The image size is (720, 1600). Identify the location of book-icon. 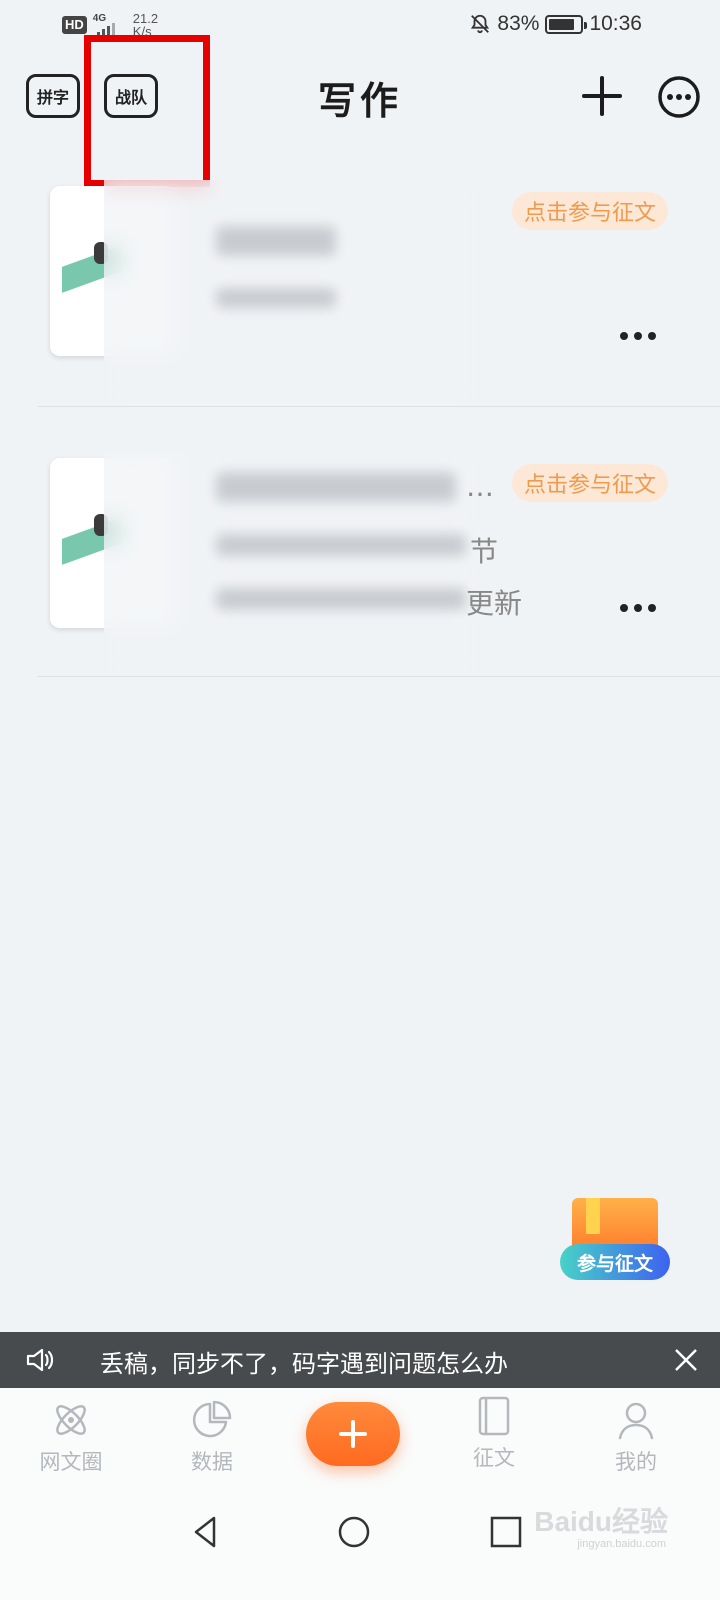
(494, 1416).